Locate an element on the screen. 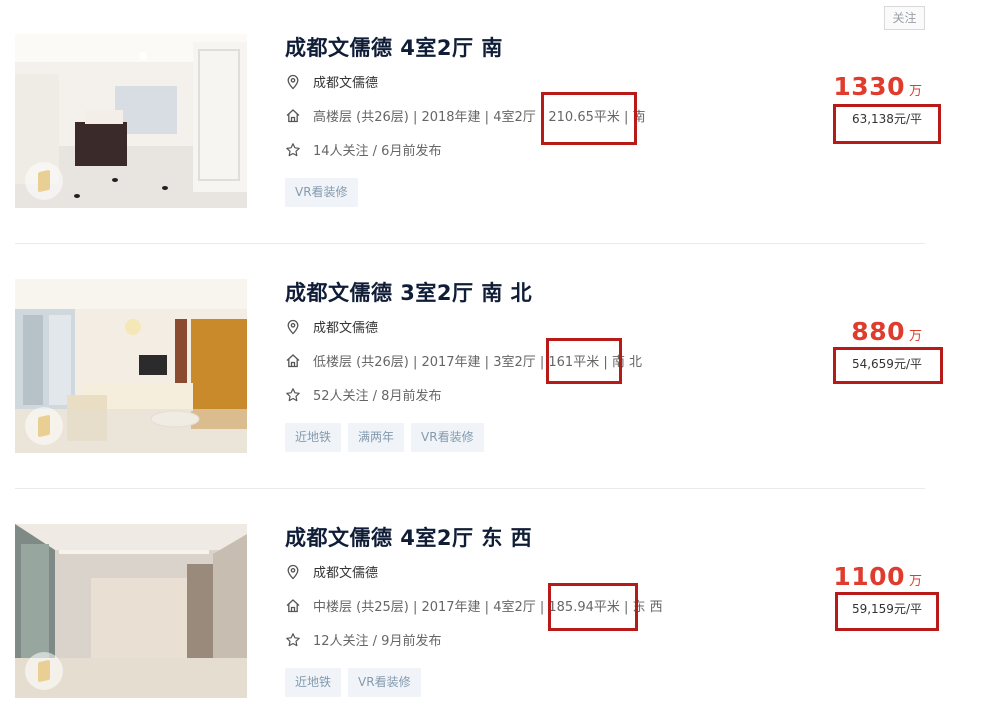 This screenshot has height=713, width=982. house-info-row: 低楼层 (共26层) | 2017年建 | 3室2厅 | 161平米 | 南 北 is located at coordinates (463, 363).